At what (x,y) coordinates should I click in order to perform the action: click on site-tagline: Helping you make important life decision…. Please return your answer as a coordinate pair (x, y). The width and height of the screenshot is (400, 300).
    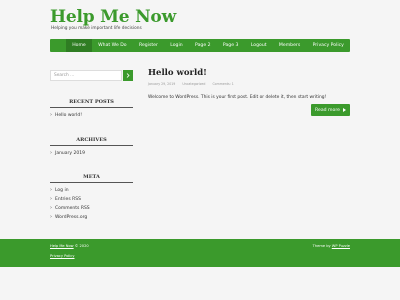
    Looking at the image, I should click on (96, 28).